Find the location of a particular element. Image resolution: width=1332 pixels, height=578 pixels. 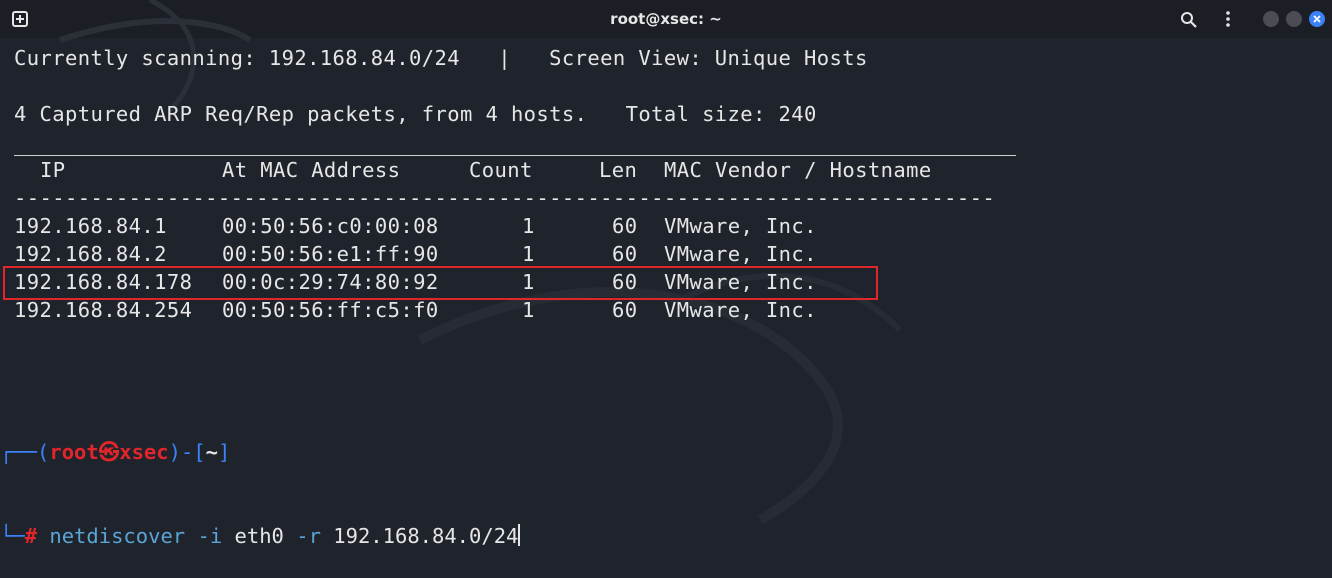

highlight-box is located at coordinates (440, 283).